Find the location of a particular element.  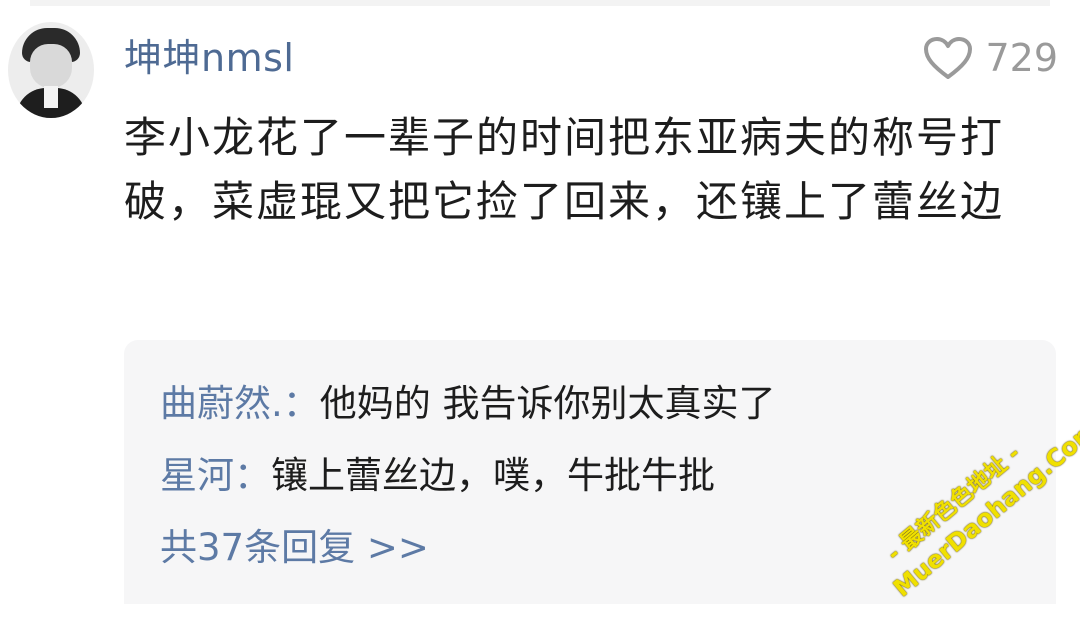

reply-text: 镶上蕾丝边，噗，牛批牛批 is located at coordinates (493, 475).